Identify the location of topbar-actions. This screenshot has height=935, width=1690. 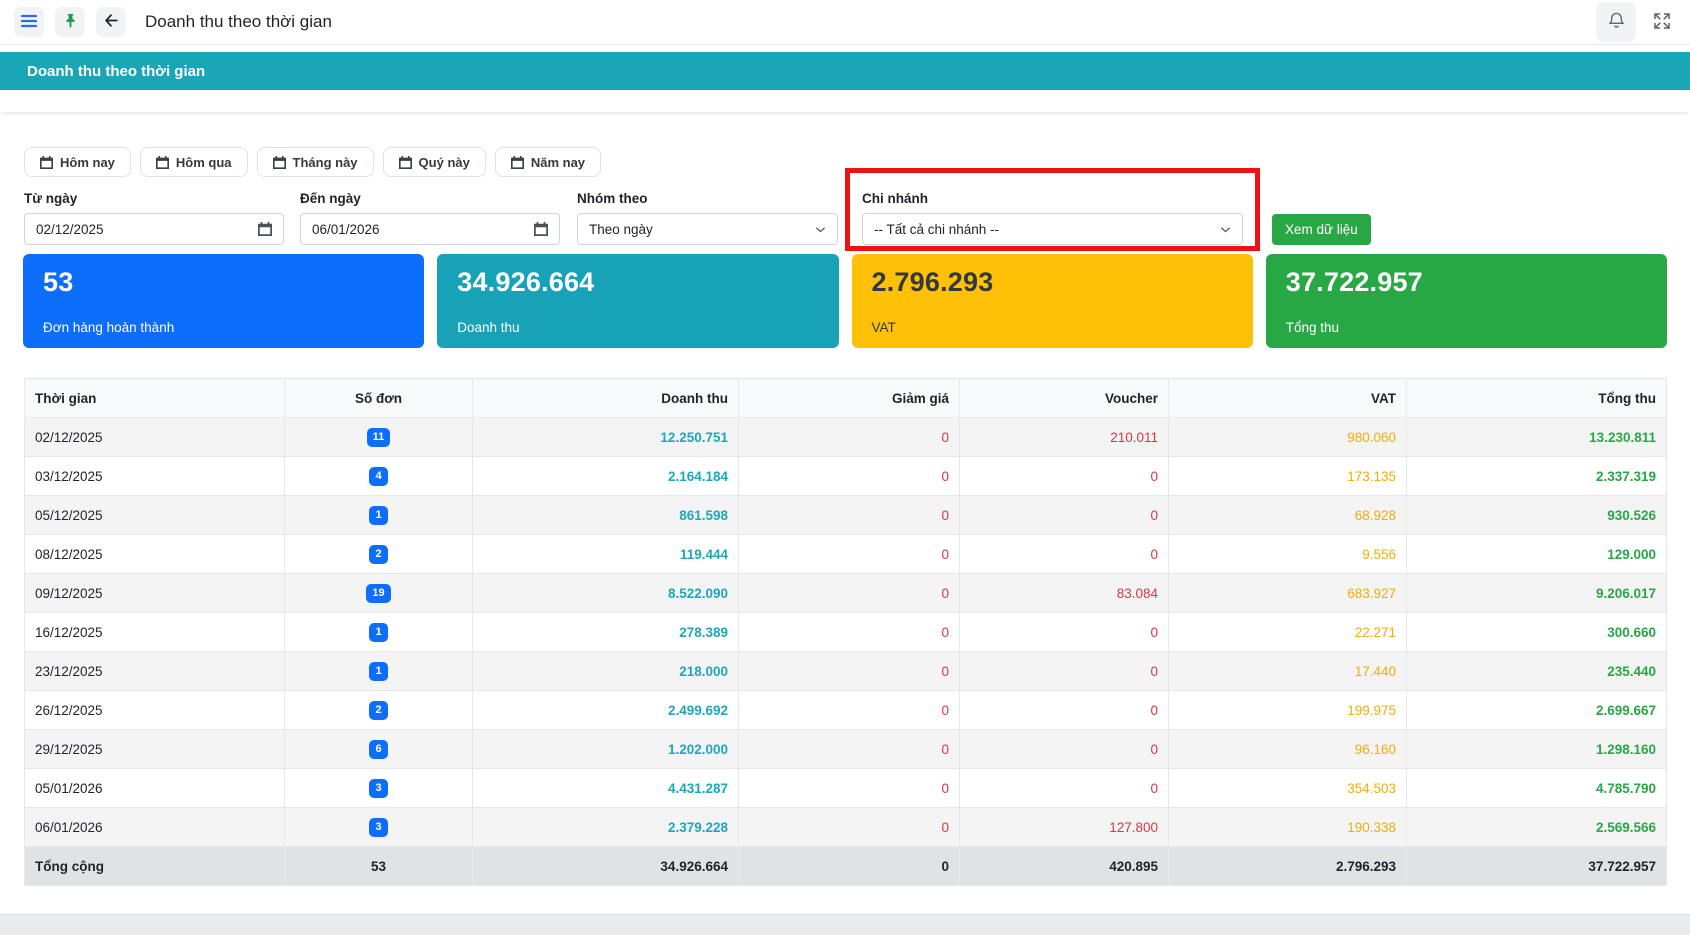
(1636, 22).